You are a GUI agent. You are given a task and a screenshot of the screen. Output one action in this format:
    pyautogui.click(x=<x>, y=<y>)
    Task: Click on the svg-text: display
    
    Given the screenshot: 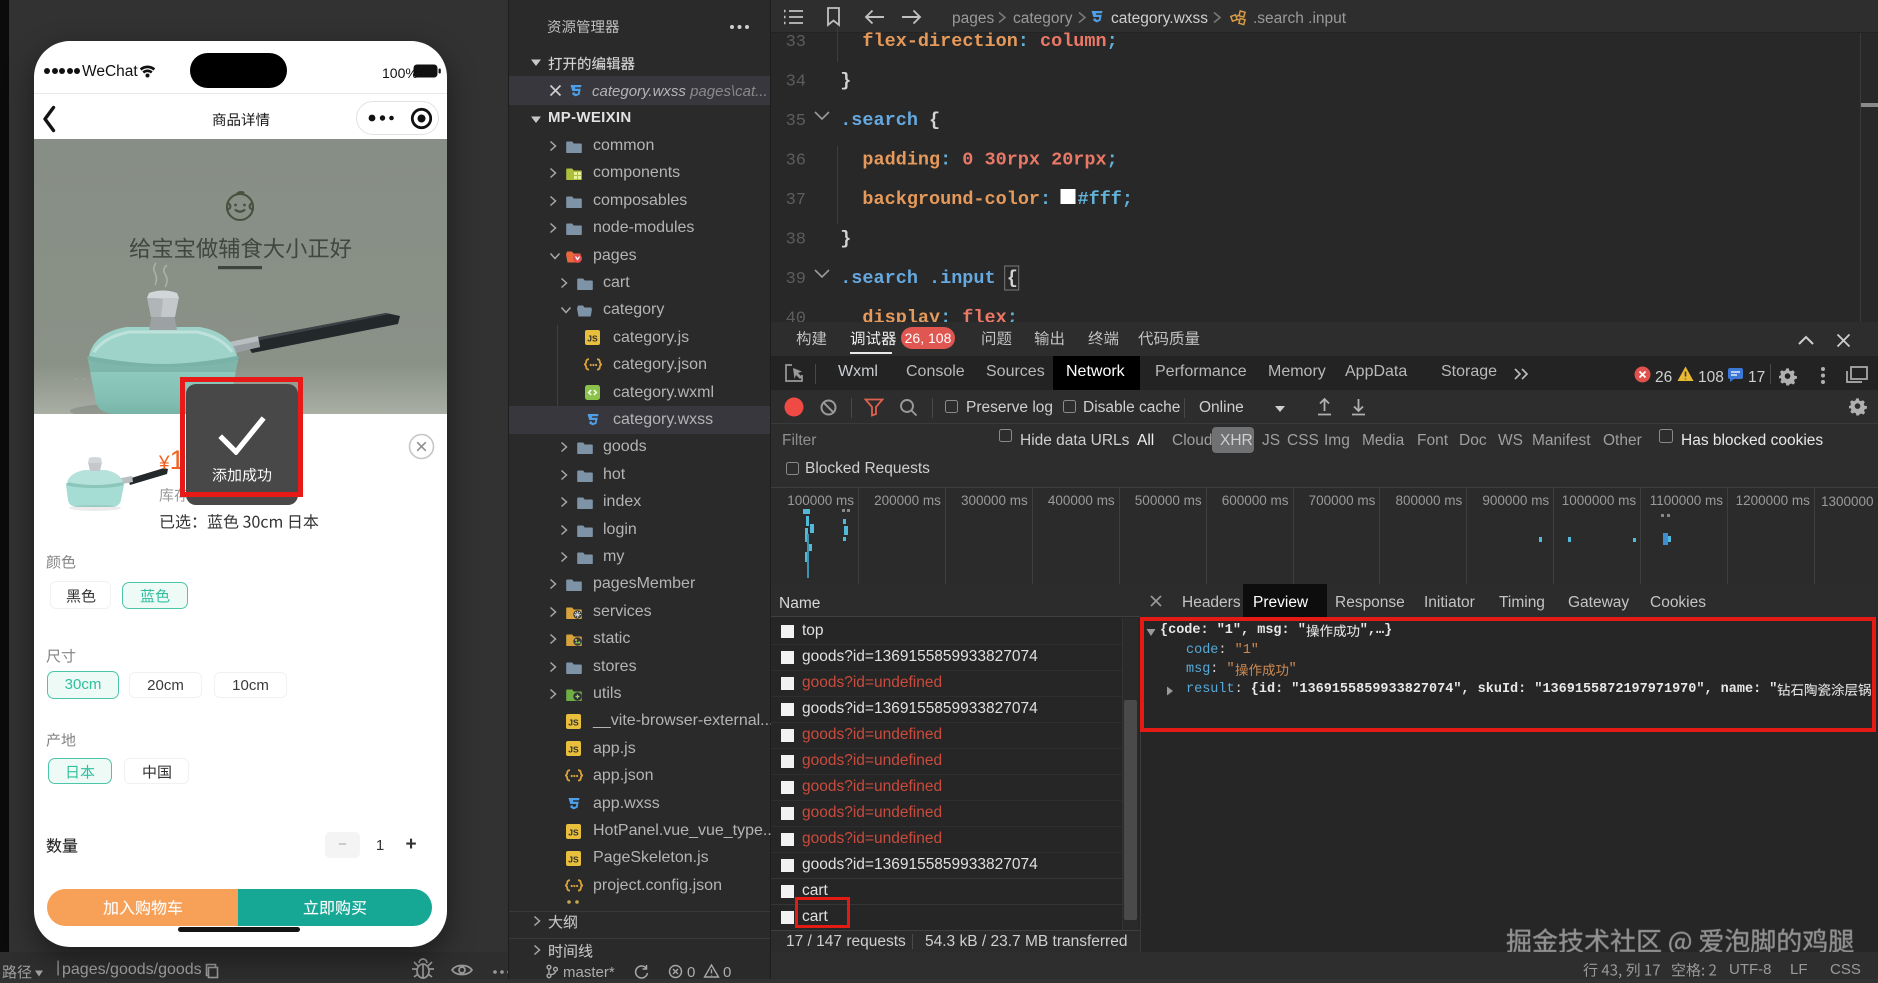 What is the action you would take?
    pyautogui.click(x=879, y=315)
    